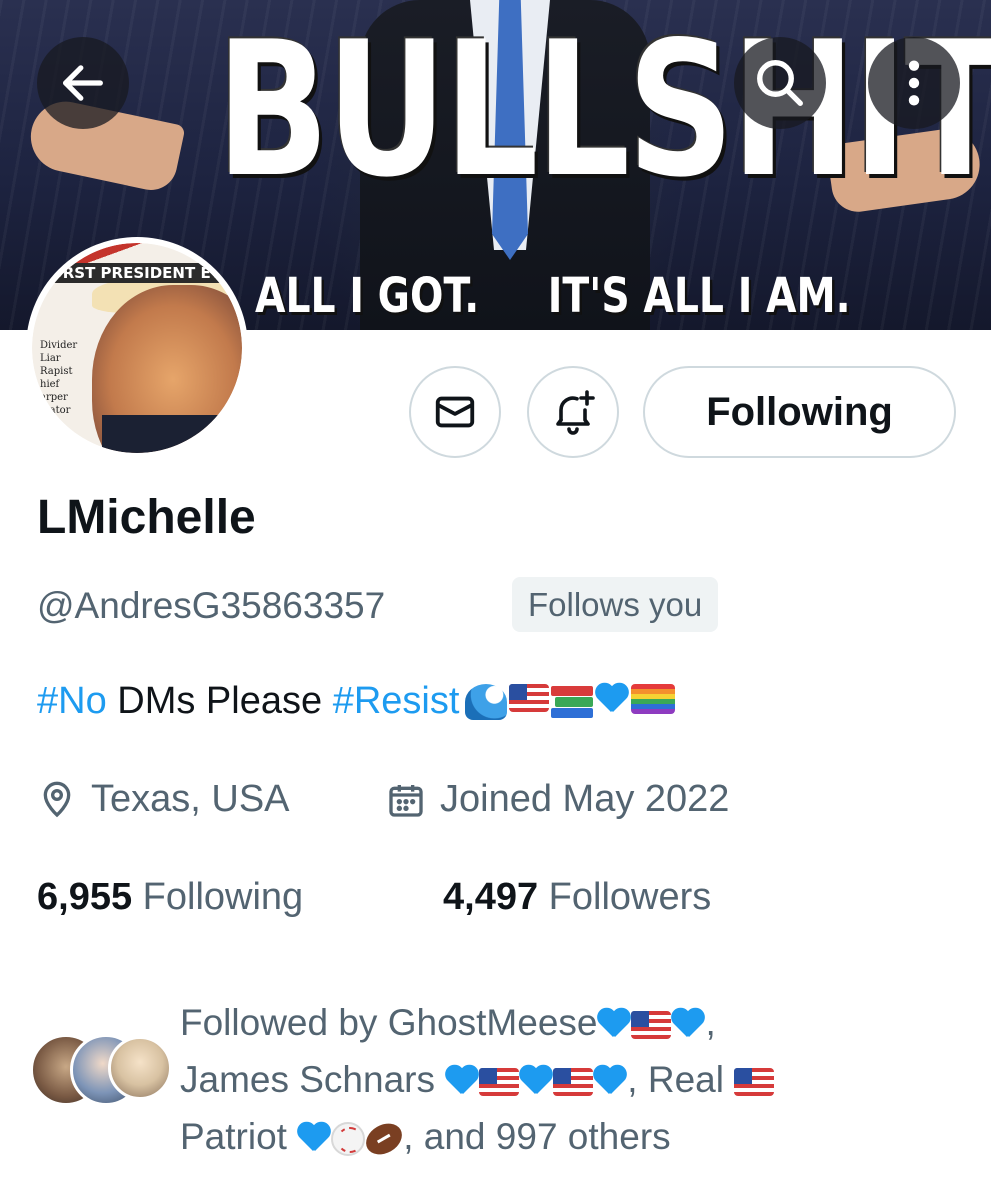 The width and height of the screenshot is (991, 1200). What do you see at coordinates (603, 109) in the screenshot?
I see `banner-headline: BULLSHIT` at bounding box center [603, 109].